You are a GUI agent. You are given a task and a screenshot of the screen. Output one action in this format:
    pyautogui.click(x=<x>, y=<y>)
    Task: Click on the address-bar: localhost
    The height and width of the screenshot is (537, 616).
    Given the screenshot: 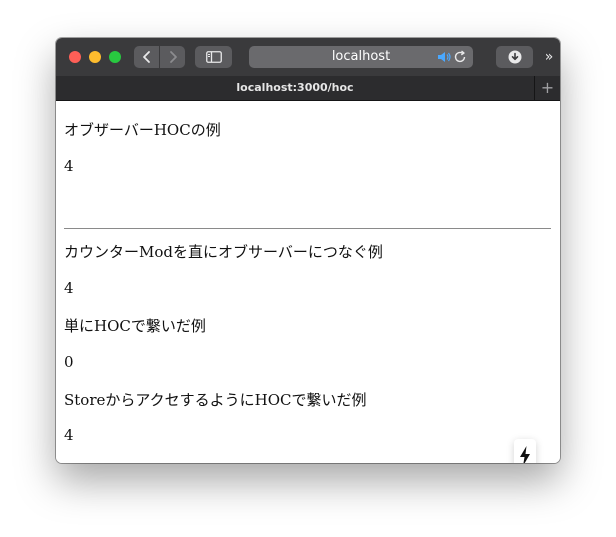 What is the action you would take?
    pyautogui.click(x=361, y=57)
    